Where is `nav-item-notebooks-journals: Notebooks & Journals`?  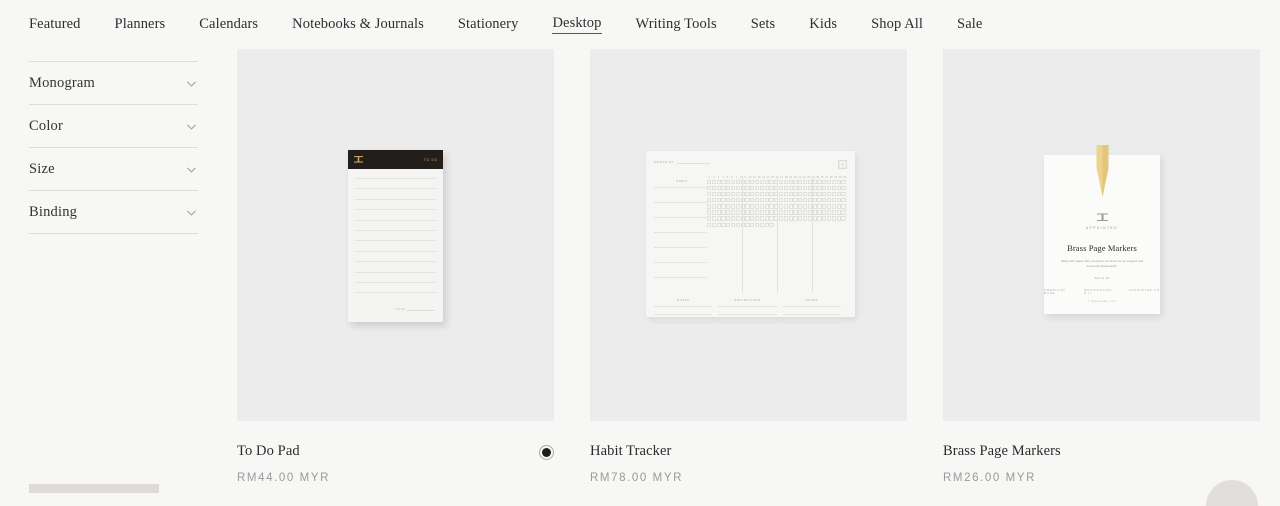 nav-item-notebooks-journals: Notebooks & Journals is located at coordinates (358, 25).